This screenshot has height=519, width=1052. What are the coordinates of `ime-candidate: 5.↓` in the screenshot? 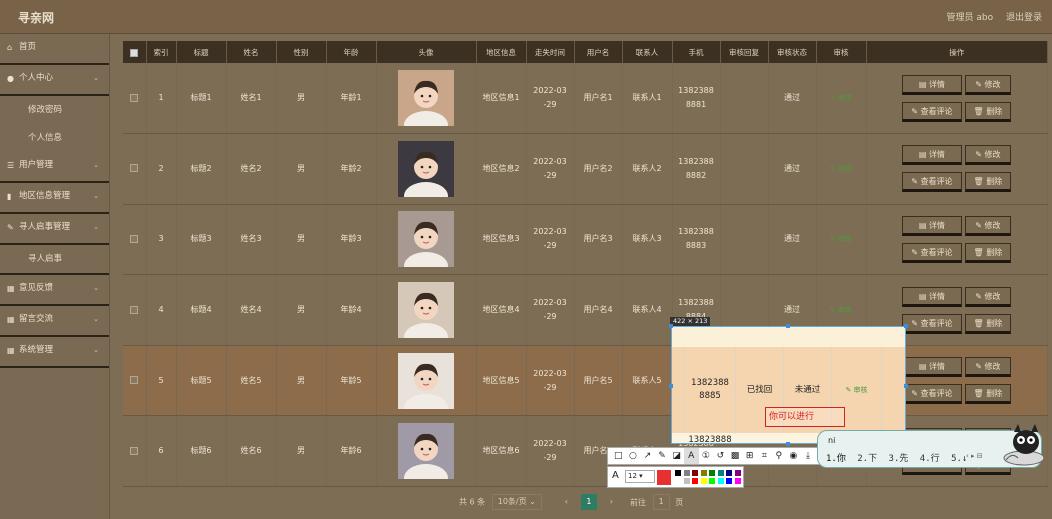 It's located at (959, 459).